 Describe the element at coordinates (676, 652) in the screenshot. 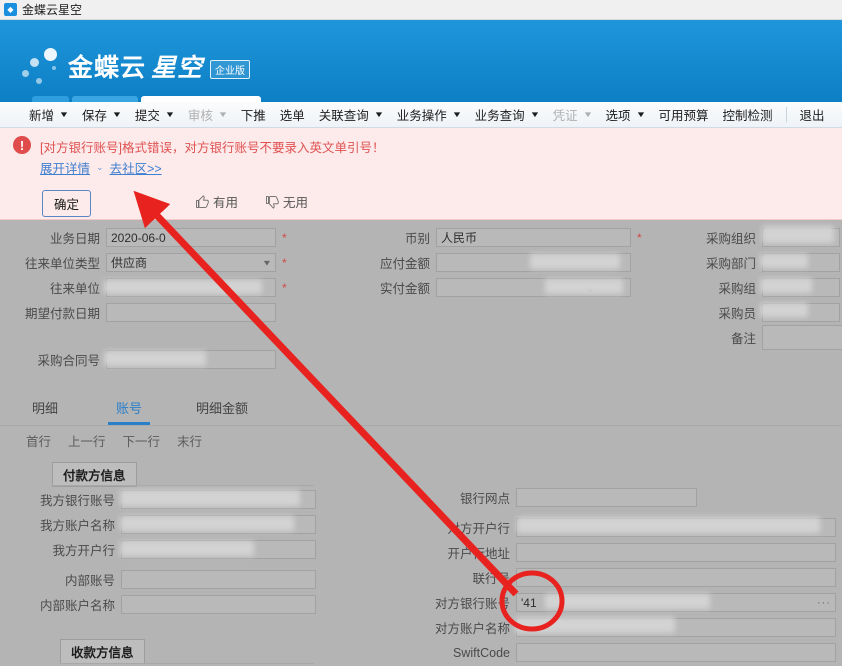

I see `swift-code-input` at that location.